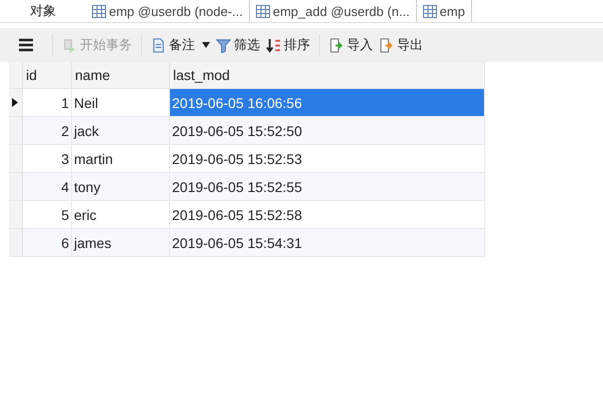 The image size is (603, 417). What do you see at coordinates (47, 187) in the screenshot?
I see `table-cell: 4` at bounding box center [47, 187].